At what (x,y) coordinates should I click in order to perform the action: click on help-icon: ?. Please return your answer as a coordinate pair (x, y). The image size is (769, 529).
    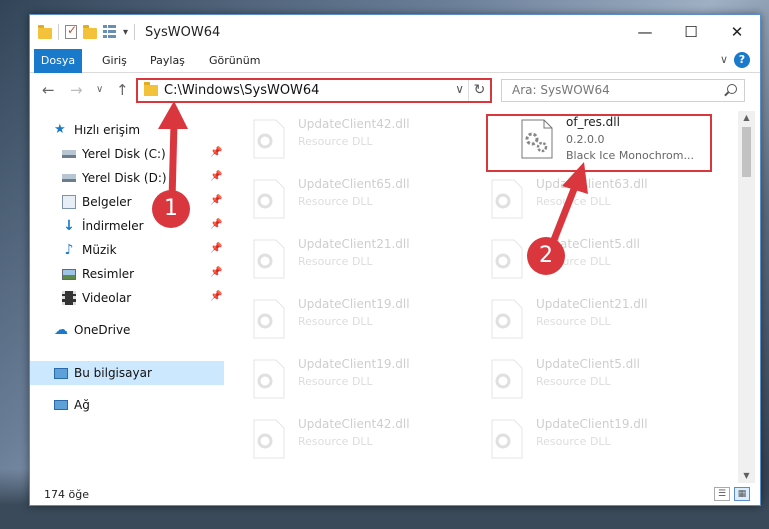
    Looking at the image, I should click on (742, 60).